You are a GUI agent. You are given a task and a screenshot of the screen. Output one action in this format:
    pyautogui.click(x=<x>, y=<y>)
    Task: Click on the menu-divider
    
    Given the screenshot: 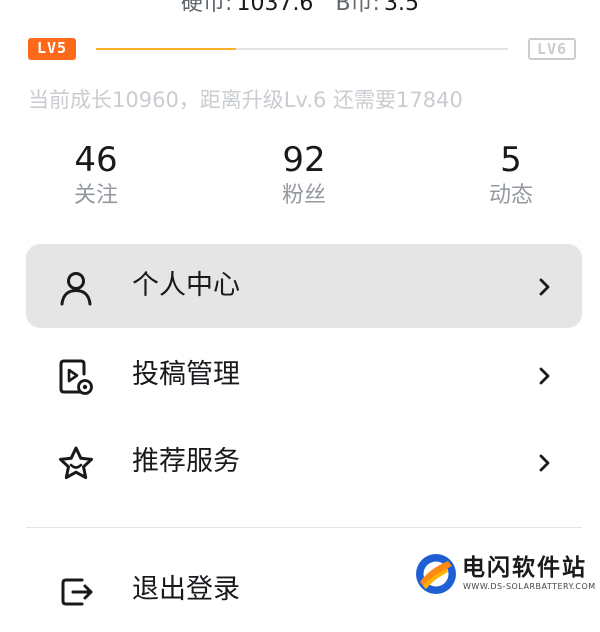 What is the action you would take?
    pyautogui.click(x=304, y=527)
    